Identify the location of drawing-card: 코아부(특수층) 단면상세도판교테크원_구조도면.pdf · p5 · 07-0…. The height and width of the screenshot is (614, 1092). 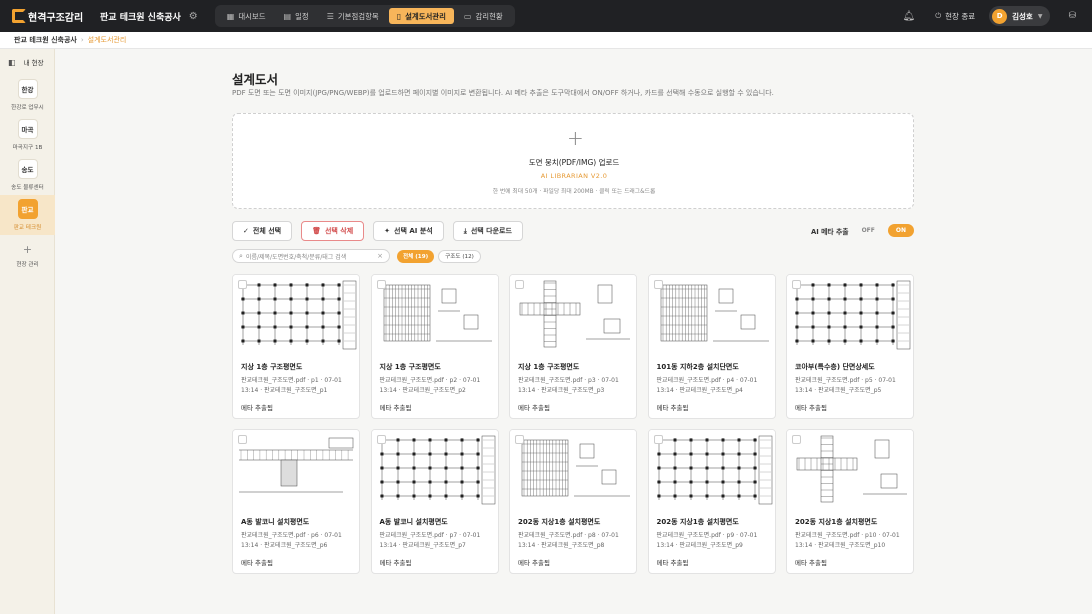
(850, 346).